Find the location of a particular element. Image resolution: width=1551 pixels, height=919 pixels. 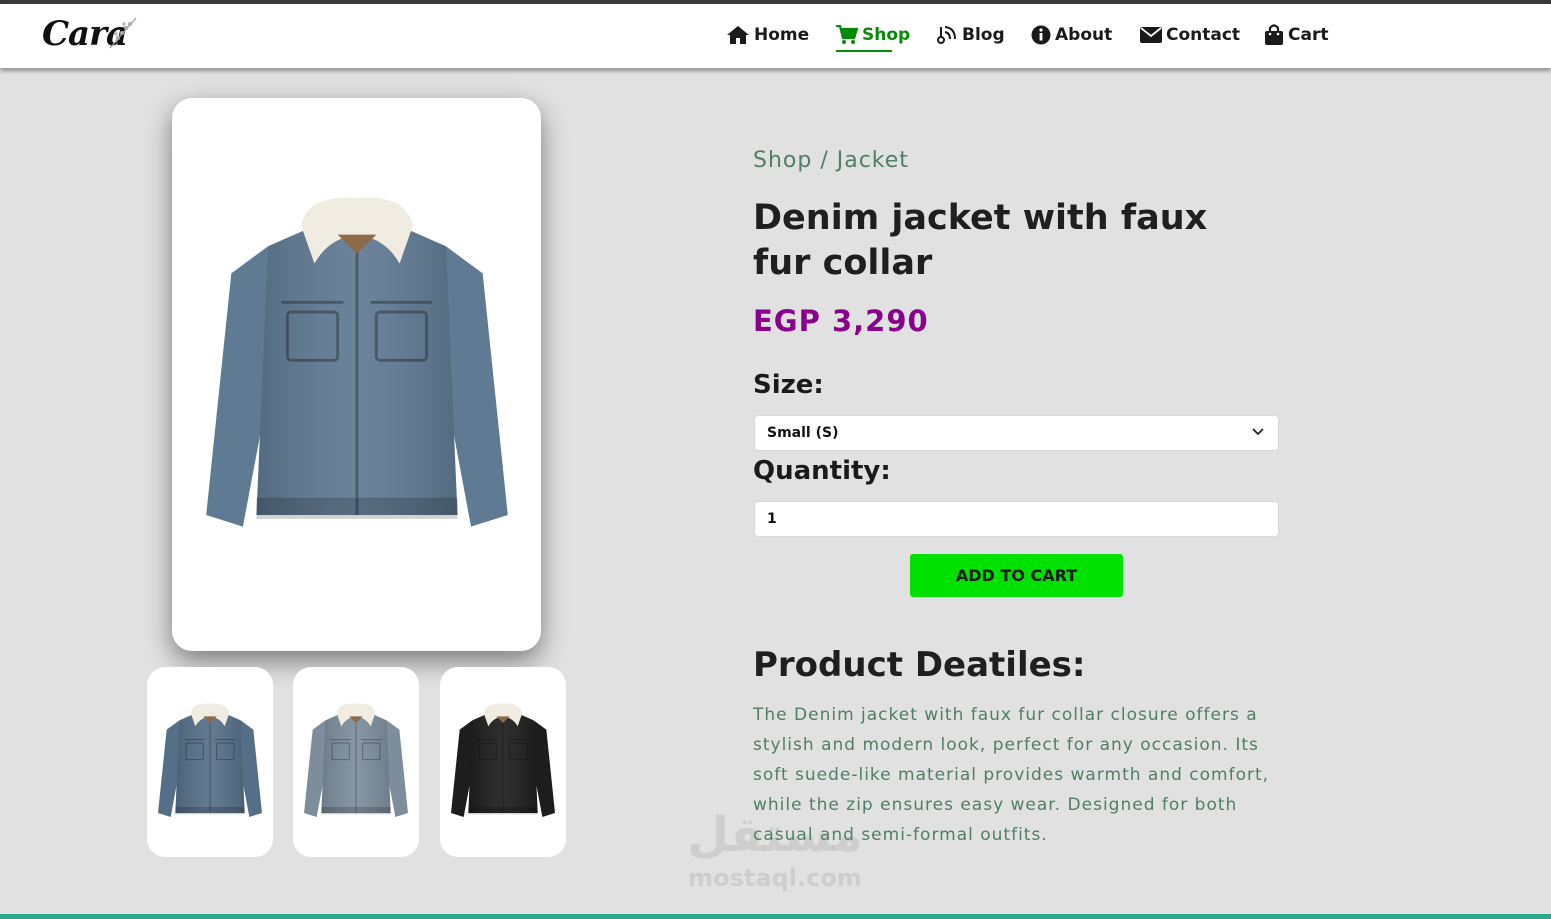

nav-about: About is located at coordinates (1071, 35).